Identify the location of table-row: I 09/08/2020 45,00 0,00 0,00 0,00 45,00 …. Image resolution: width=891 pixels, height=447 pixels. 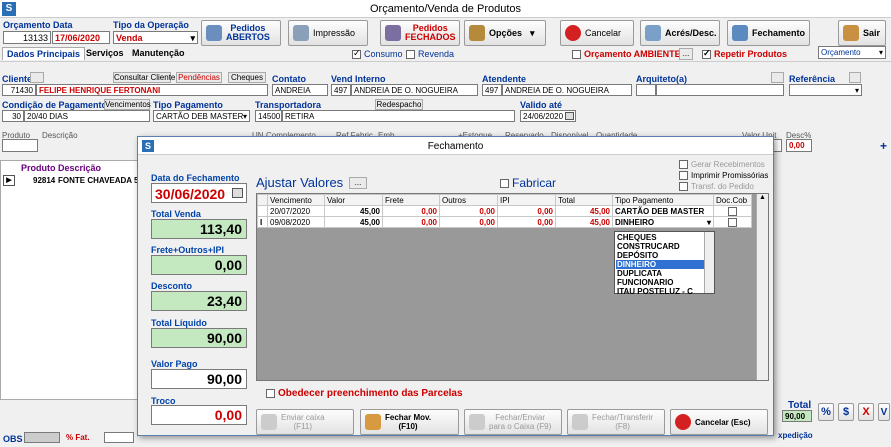
(504, 222).